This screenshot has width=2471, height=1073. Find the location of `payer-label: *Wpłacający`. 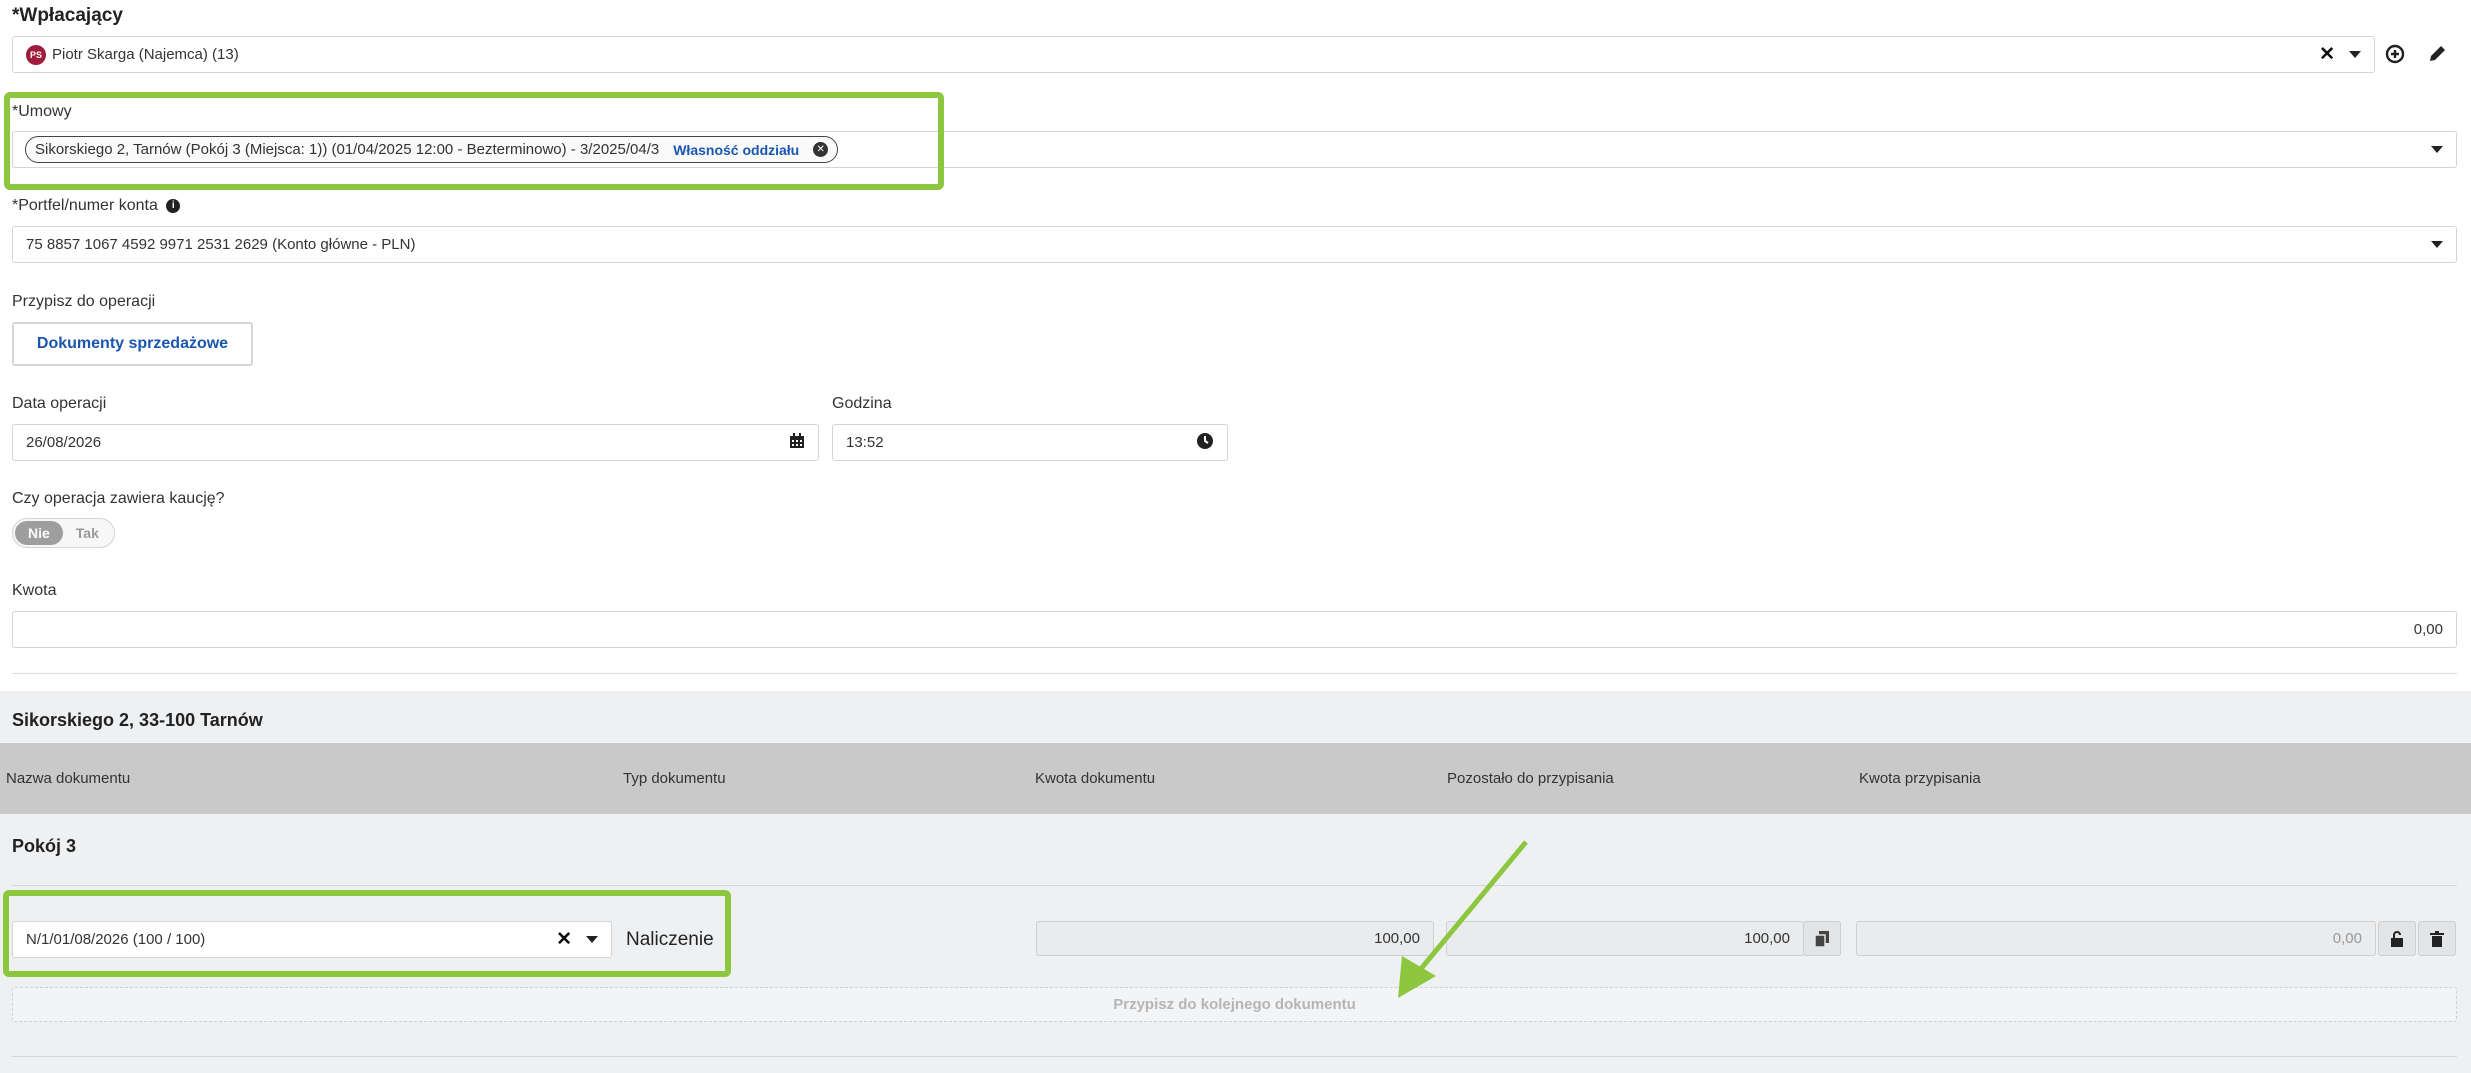

payer-label: *Wpłacający is located at coordinates (67, 15).